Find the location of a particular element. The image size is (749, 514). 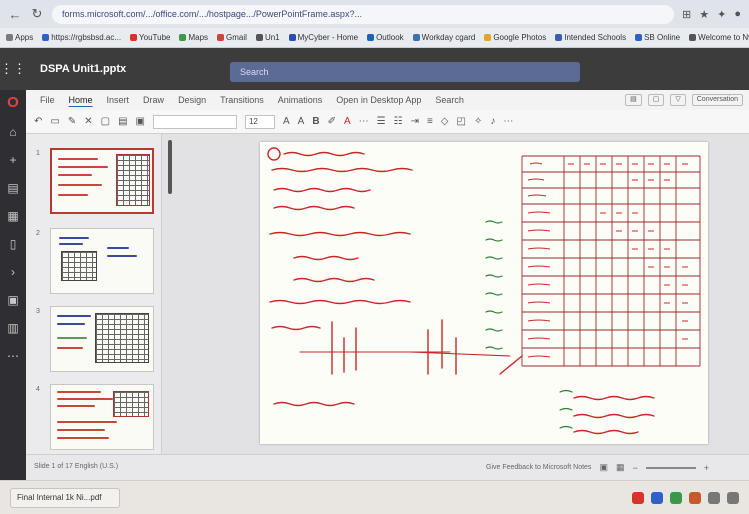

download-item: Final Internal 1k Ni...pdf is located at coordinates (65, 497).